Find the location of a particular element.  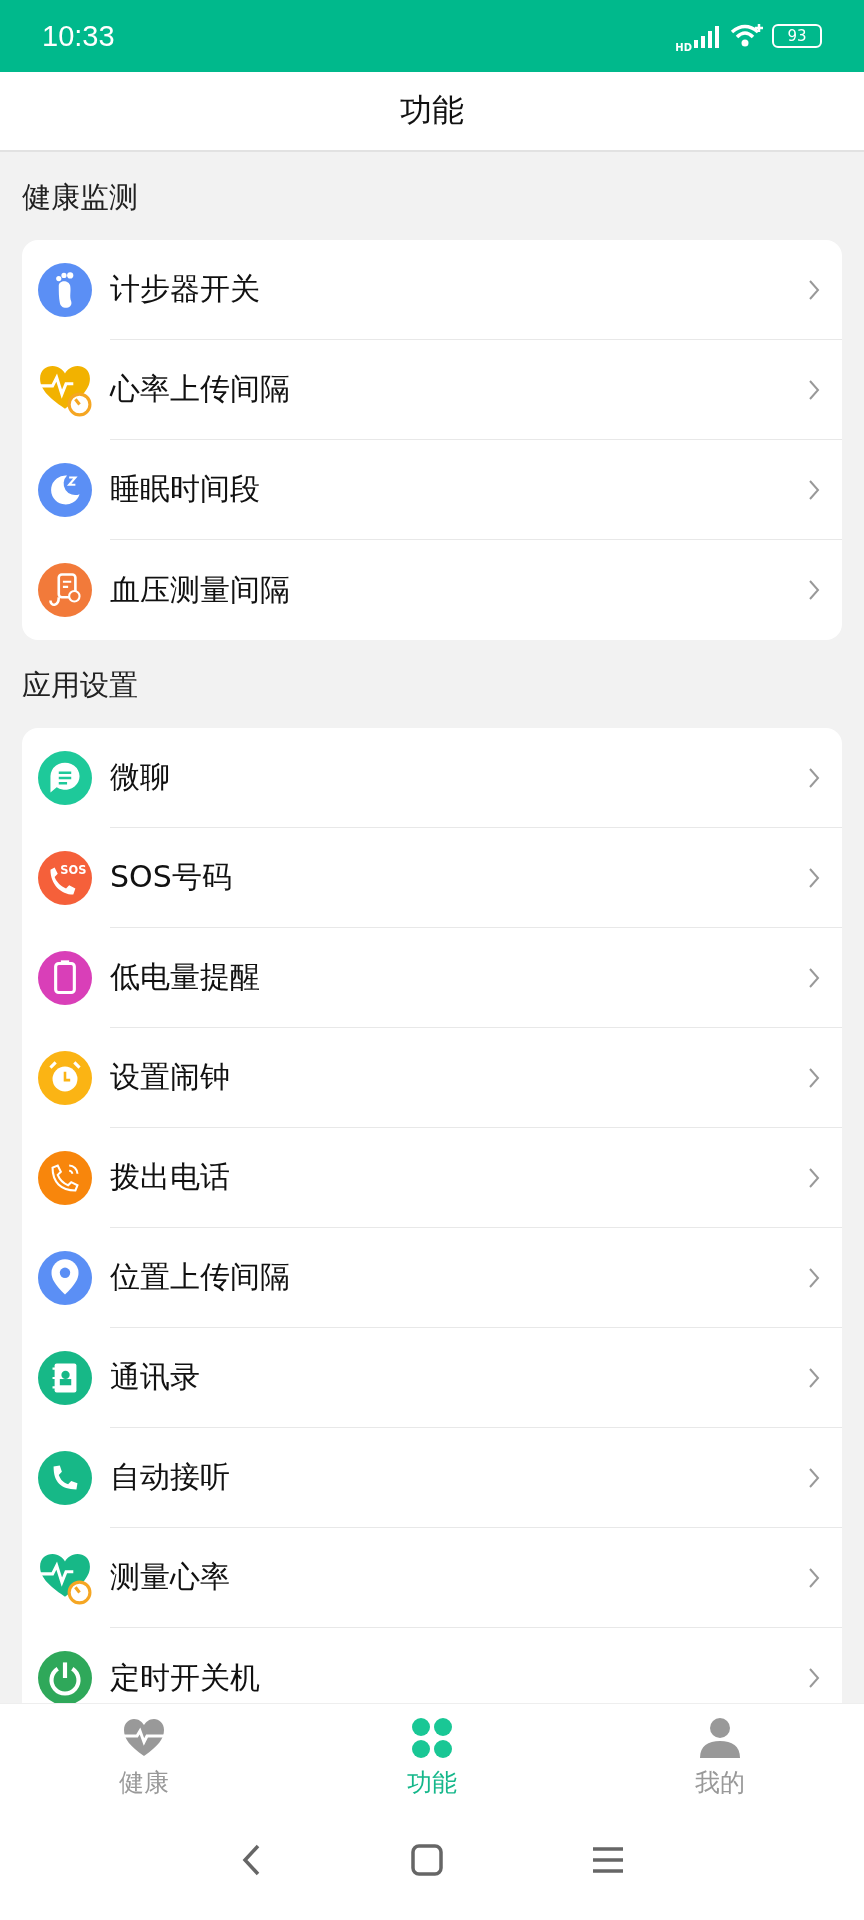

settings-row: 通讯录 is located at coordinates (440, 1378).